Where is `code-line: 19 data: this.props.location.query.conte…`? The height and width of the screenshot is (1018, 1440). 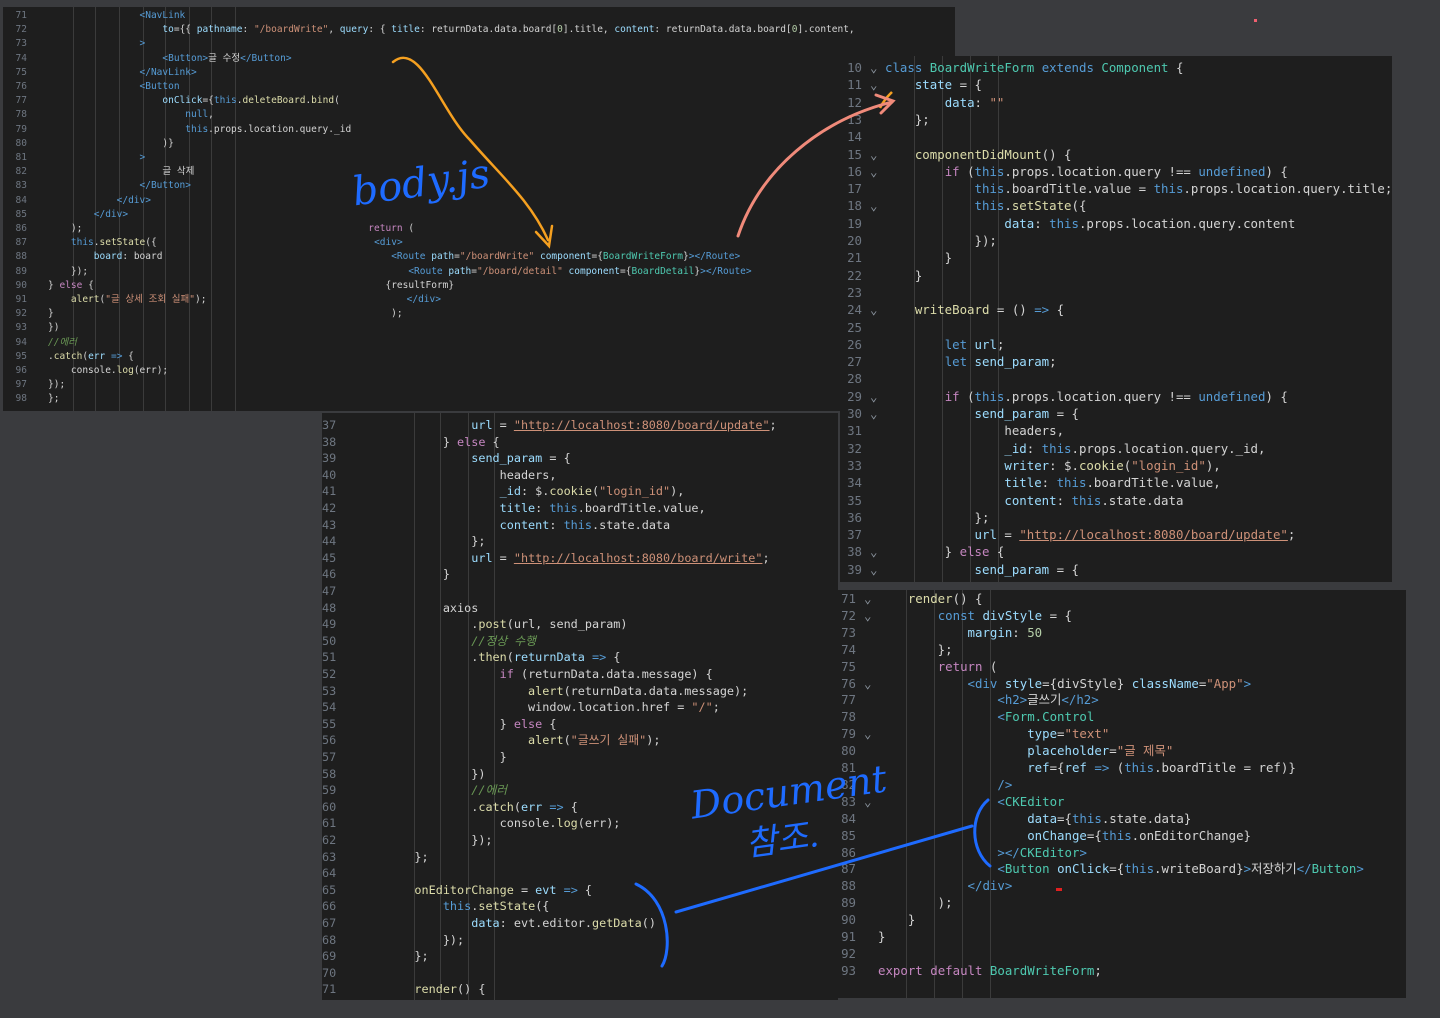
code-line: 19 data: this.props.location.query.conte… is located at coordinates (1116, 223).